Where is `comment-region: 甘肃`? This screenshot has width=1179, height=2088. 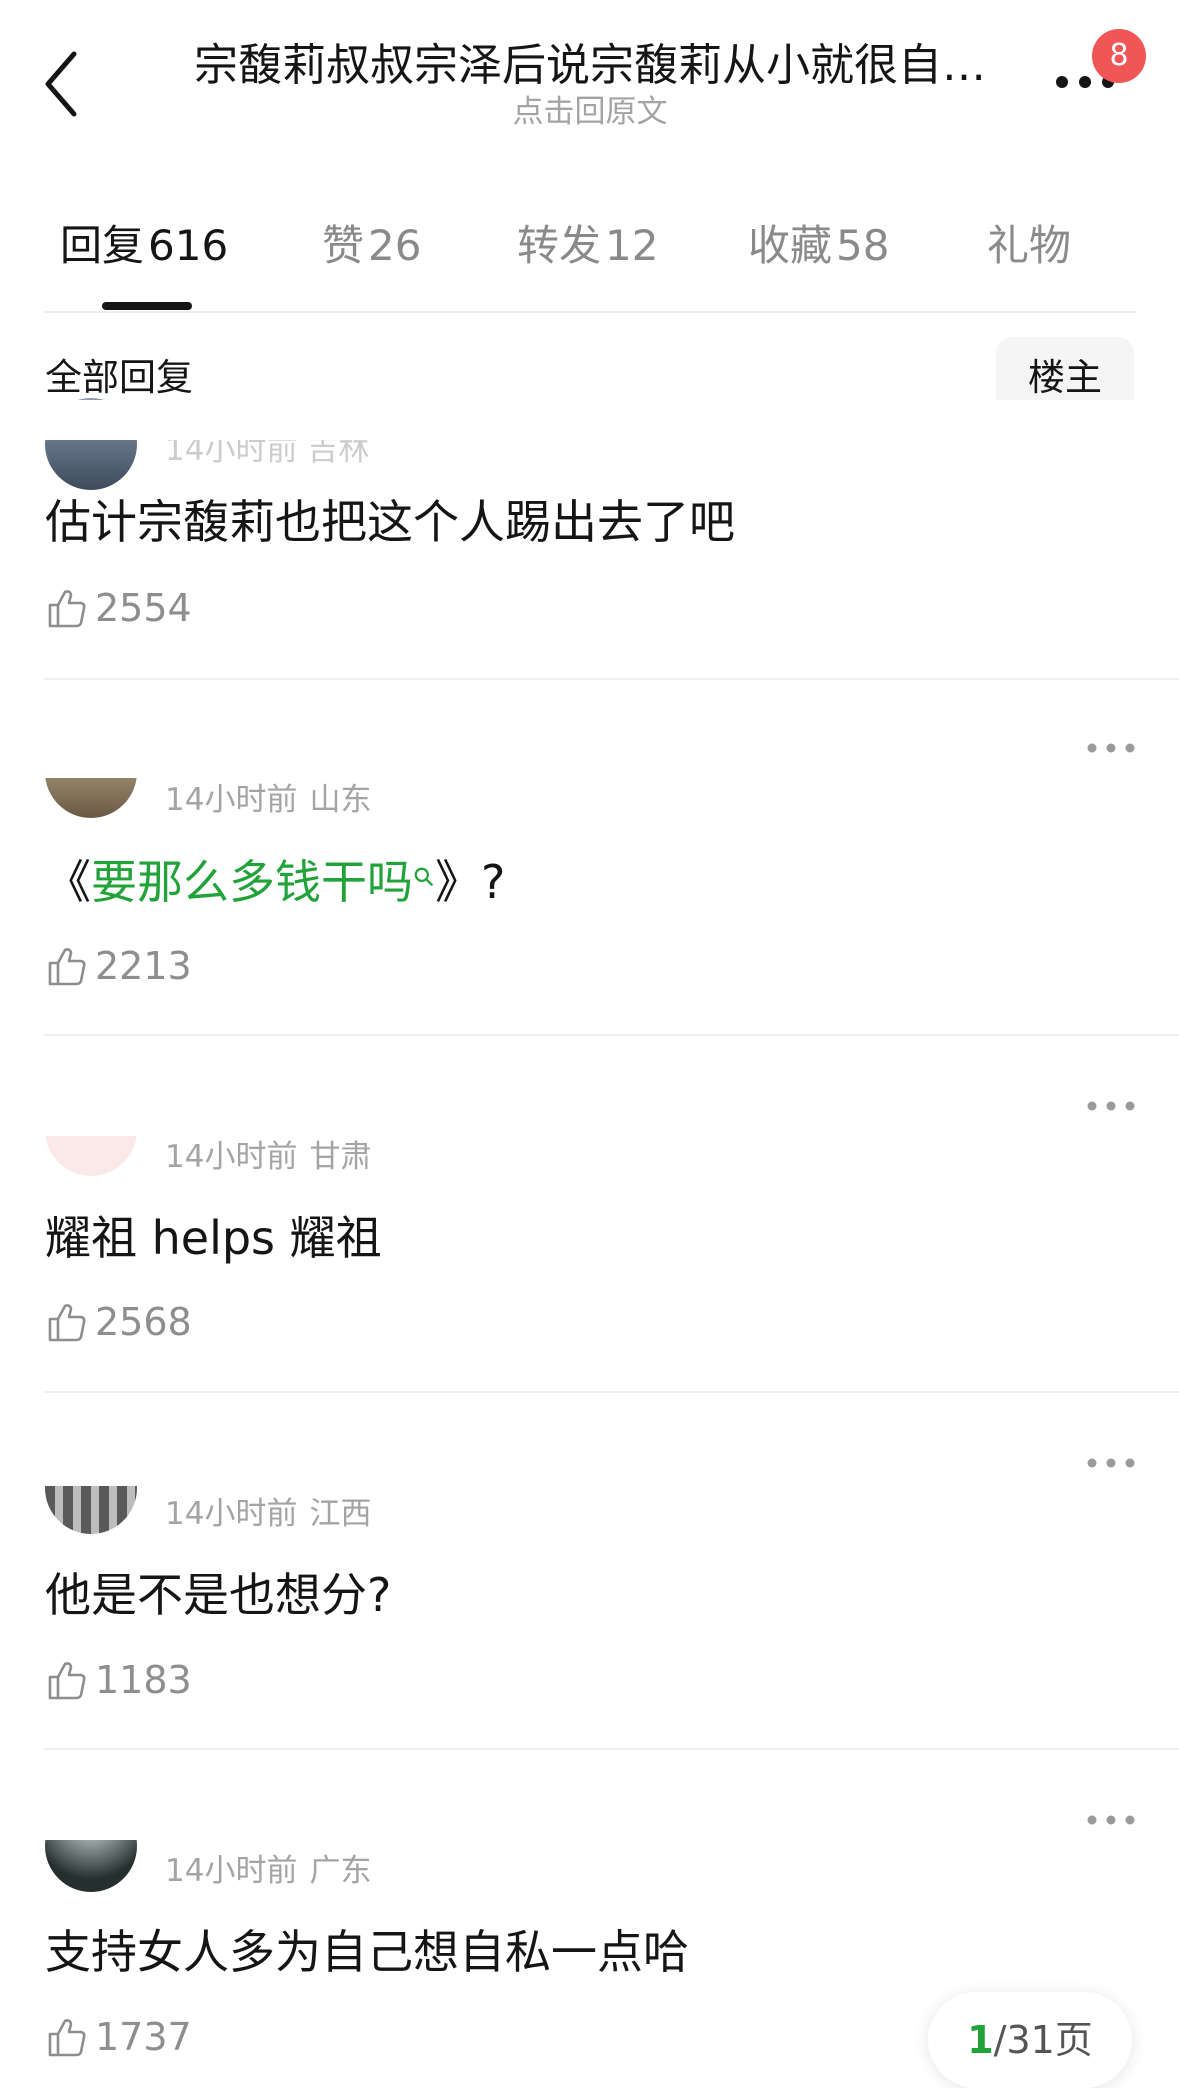 comment-region: 甘肃 is located at coordinates (340, 1157).